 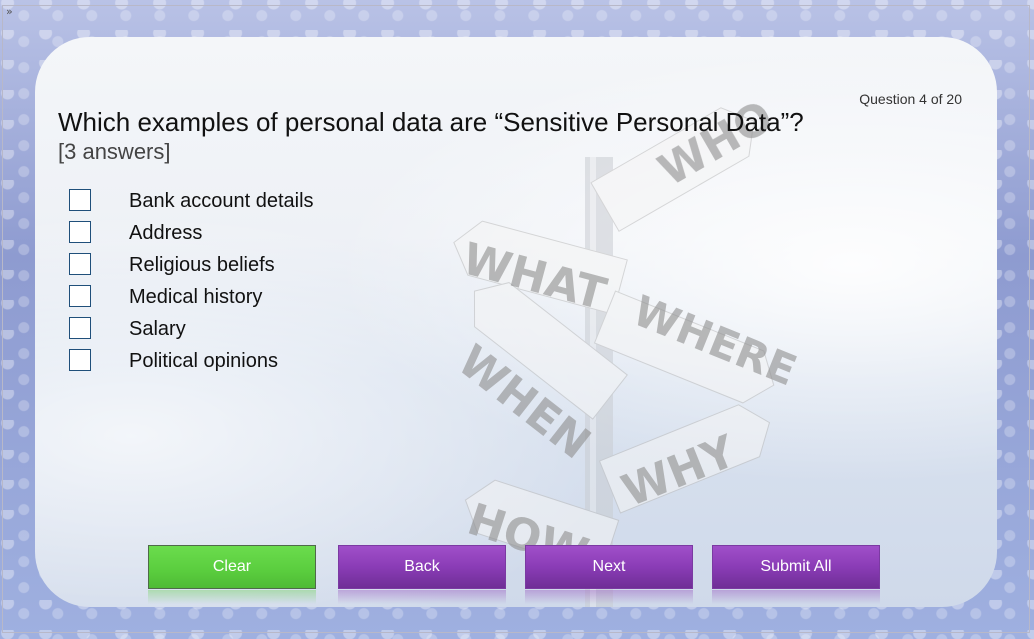 I want to click on option-salary: Salary, so click(x=219, y=333).